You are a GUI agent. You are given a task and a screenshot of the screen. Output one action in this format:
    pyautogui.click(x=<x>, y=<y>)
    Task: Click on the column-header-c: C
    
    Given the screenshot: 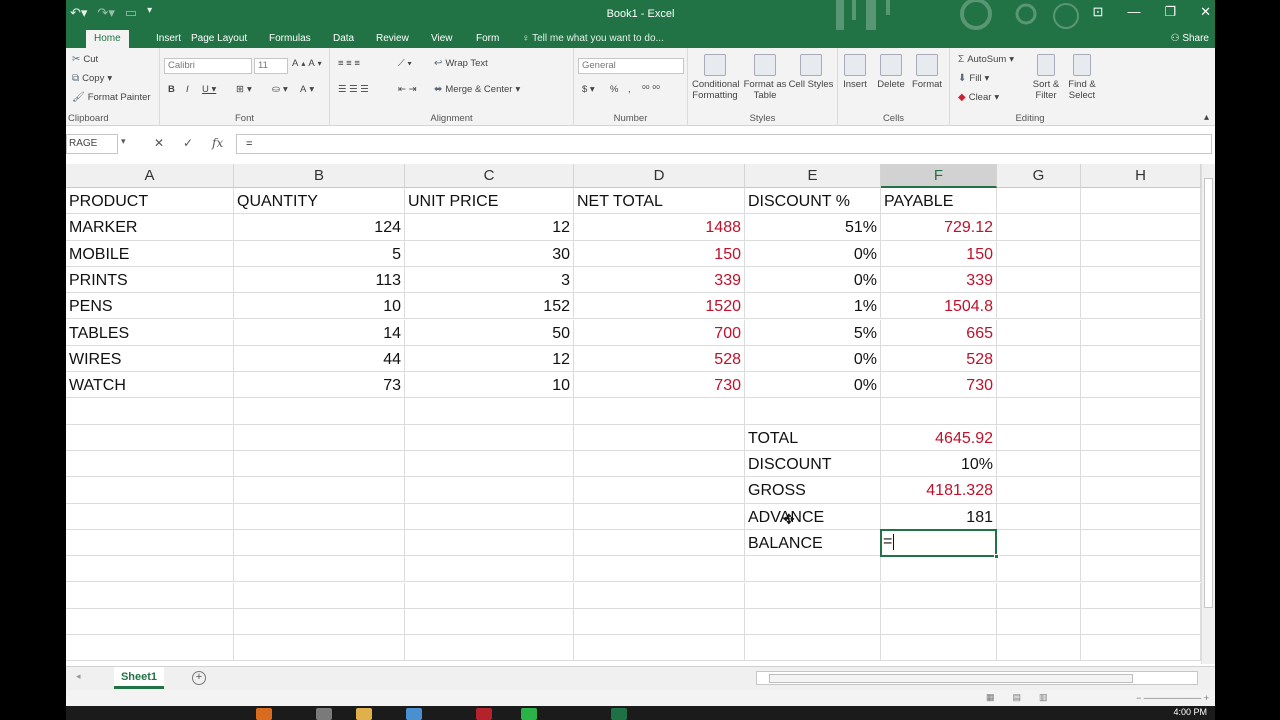 What is the action you would take?
    pyautogui.click(x=489, y=176)
    